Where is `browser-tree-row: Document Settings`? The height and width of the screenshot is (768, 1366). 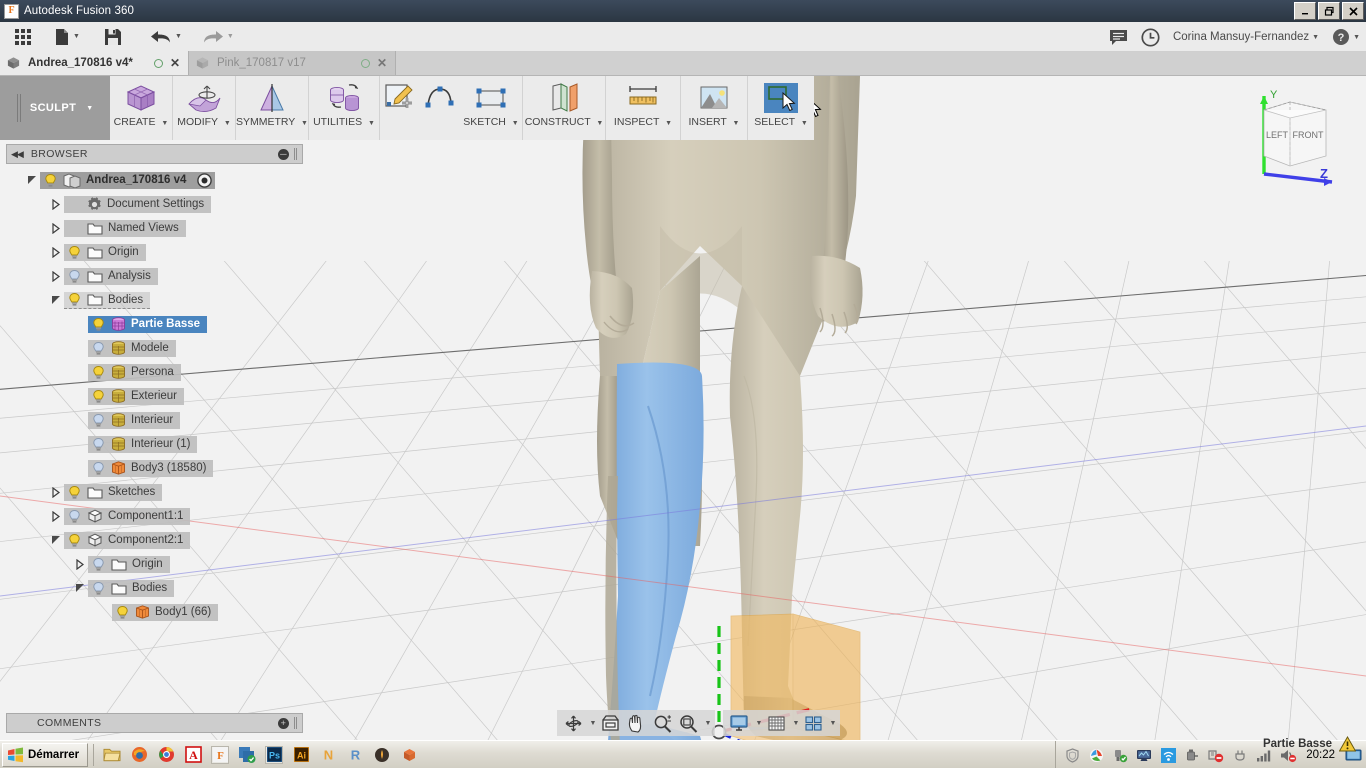
browser-tree-row: Document Settings is located at coordinates (154, 204).